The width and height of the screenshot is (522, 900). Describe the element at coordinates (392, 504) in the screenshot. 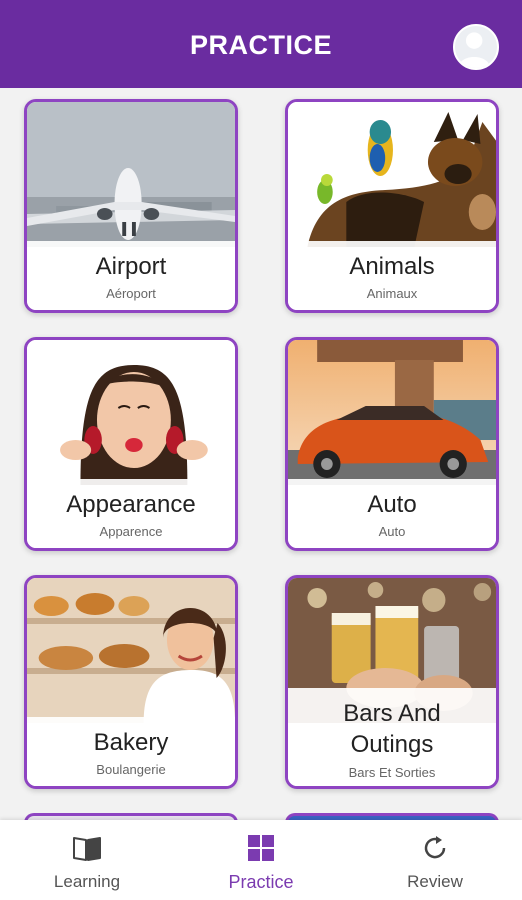

I see `card-title: Auto` at that location.